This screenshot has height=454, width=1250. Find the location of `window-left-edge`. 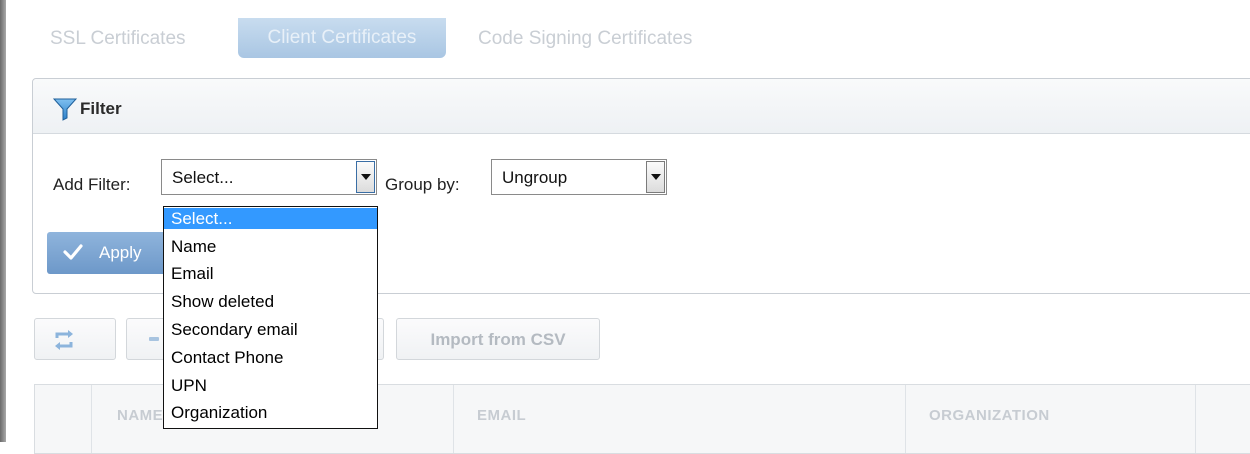

window-left-edge is located at coordinates (3, 221).